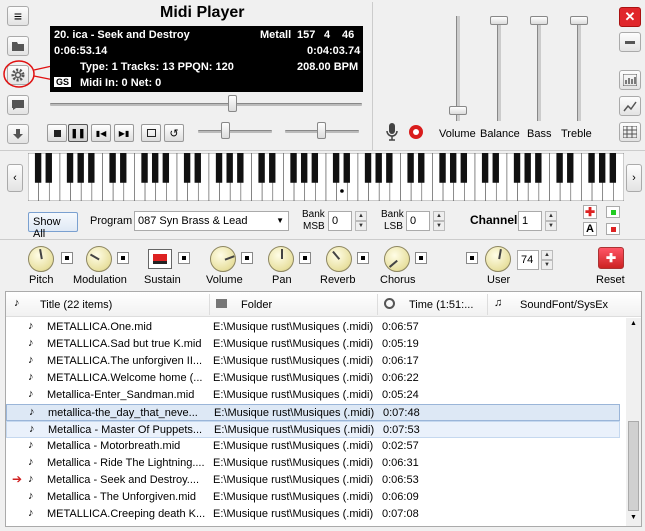  I want to click on position-thumb, so click(232, 103).